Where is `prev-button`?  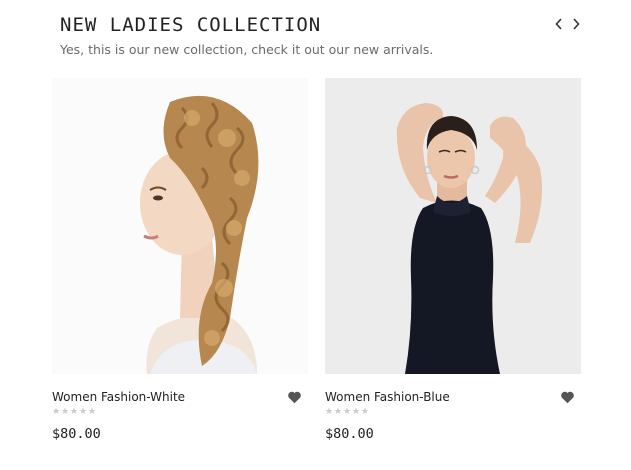
prev-button is located at coordinates (558, 24).